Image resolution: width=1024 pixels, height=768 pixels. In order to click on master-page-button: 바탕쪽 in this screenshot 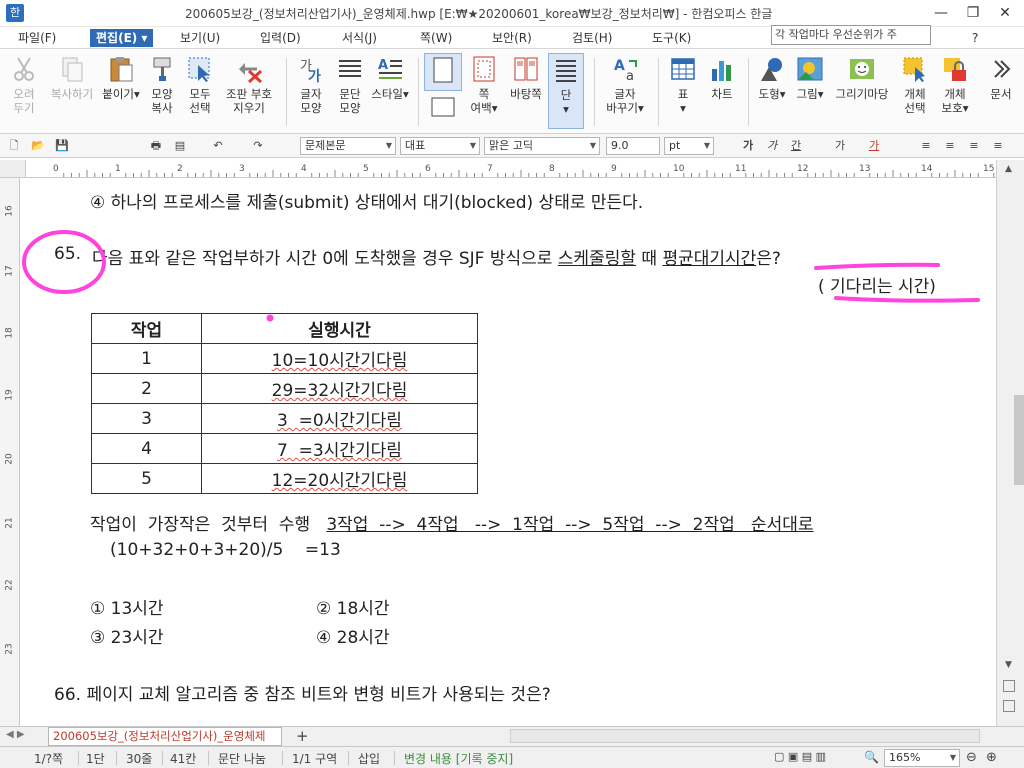, I will do `click(526, 91)`.